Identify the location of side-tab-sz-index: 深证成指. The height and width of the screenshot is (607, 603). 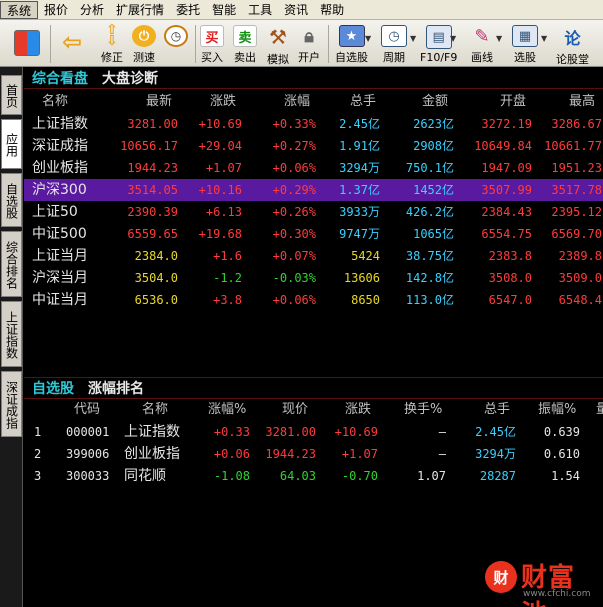
(11, 404).